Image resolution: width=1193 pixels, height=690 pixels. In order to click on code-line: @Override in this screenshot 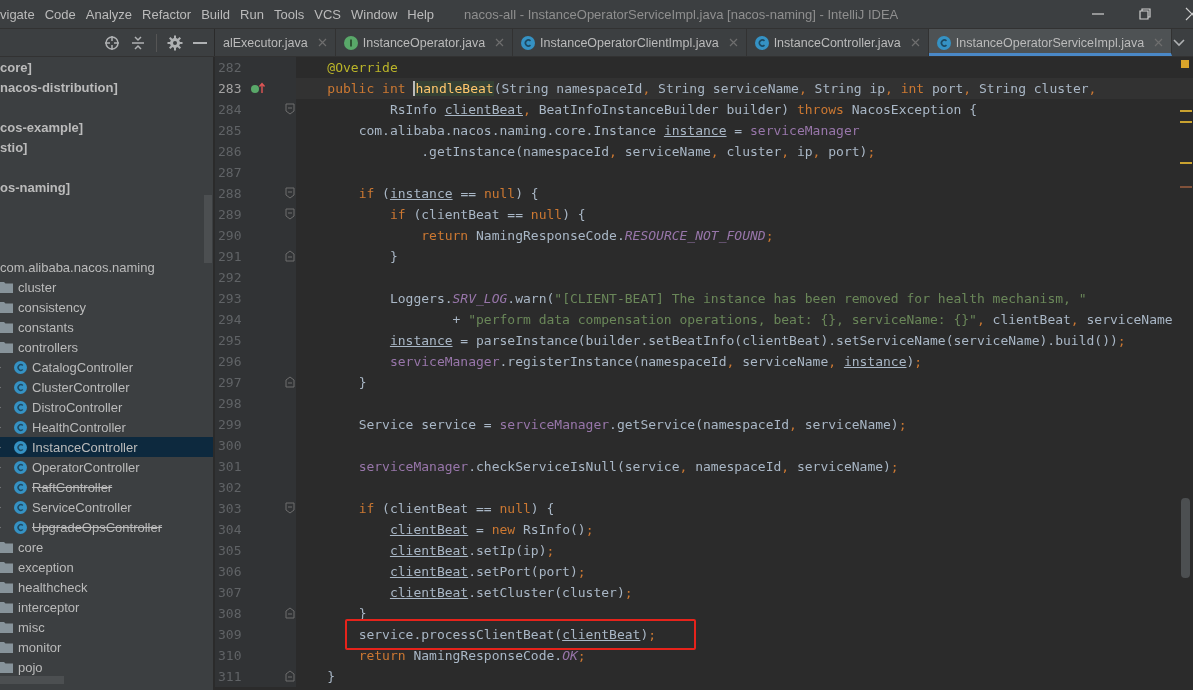, I will do `click(362, 67)`.